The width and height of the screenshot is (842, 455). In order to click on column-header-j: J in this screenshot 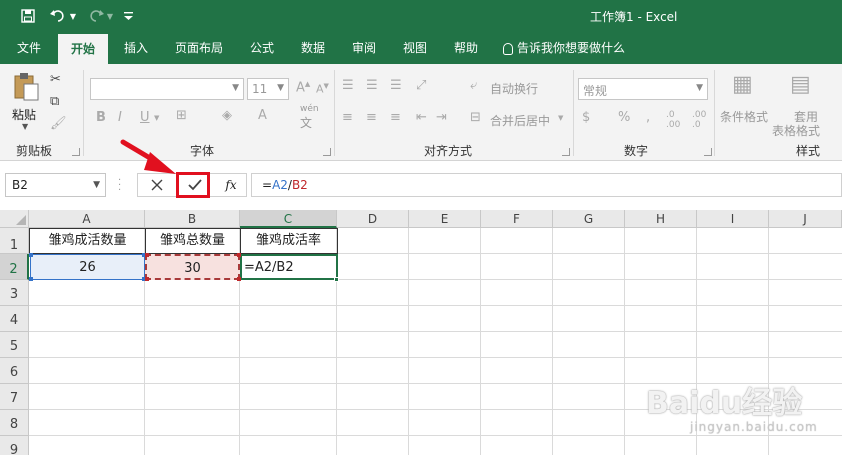, I will do `click(805, 219)`.